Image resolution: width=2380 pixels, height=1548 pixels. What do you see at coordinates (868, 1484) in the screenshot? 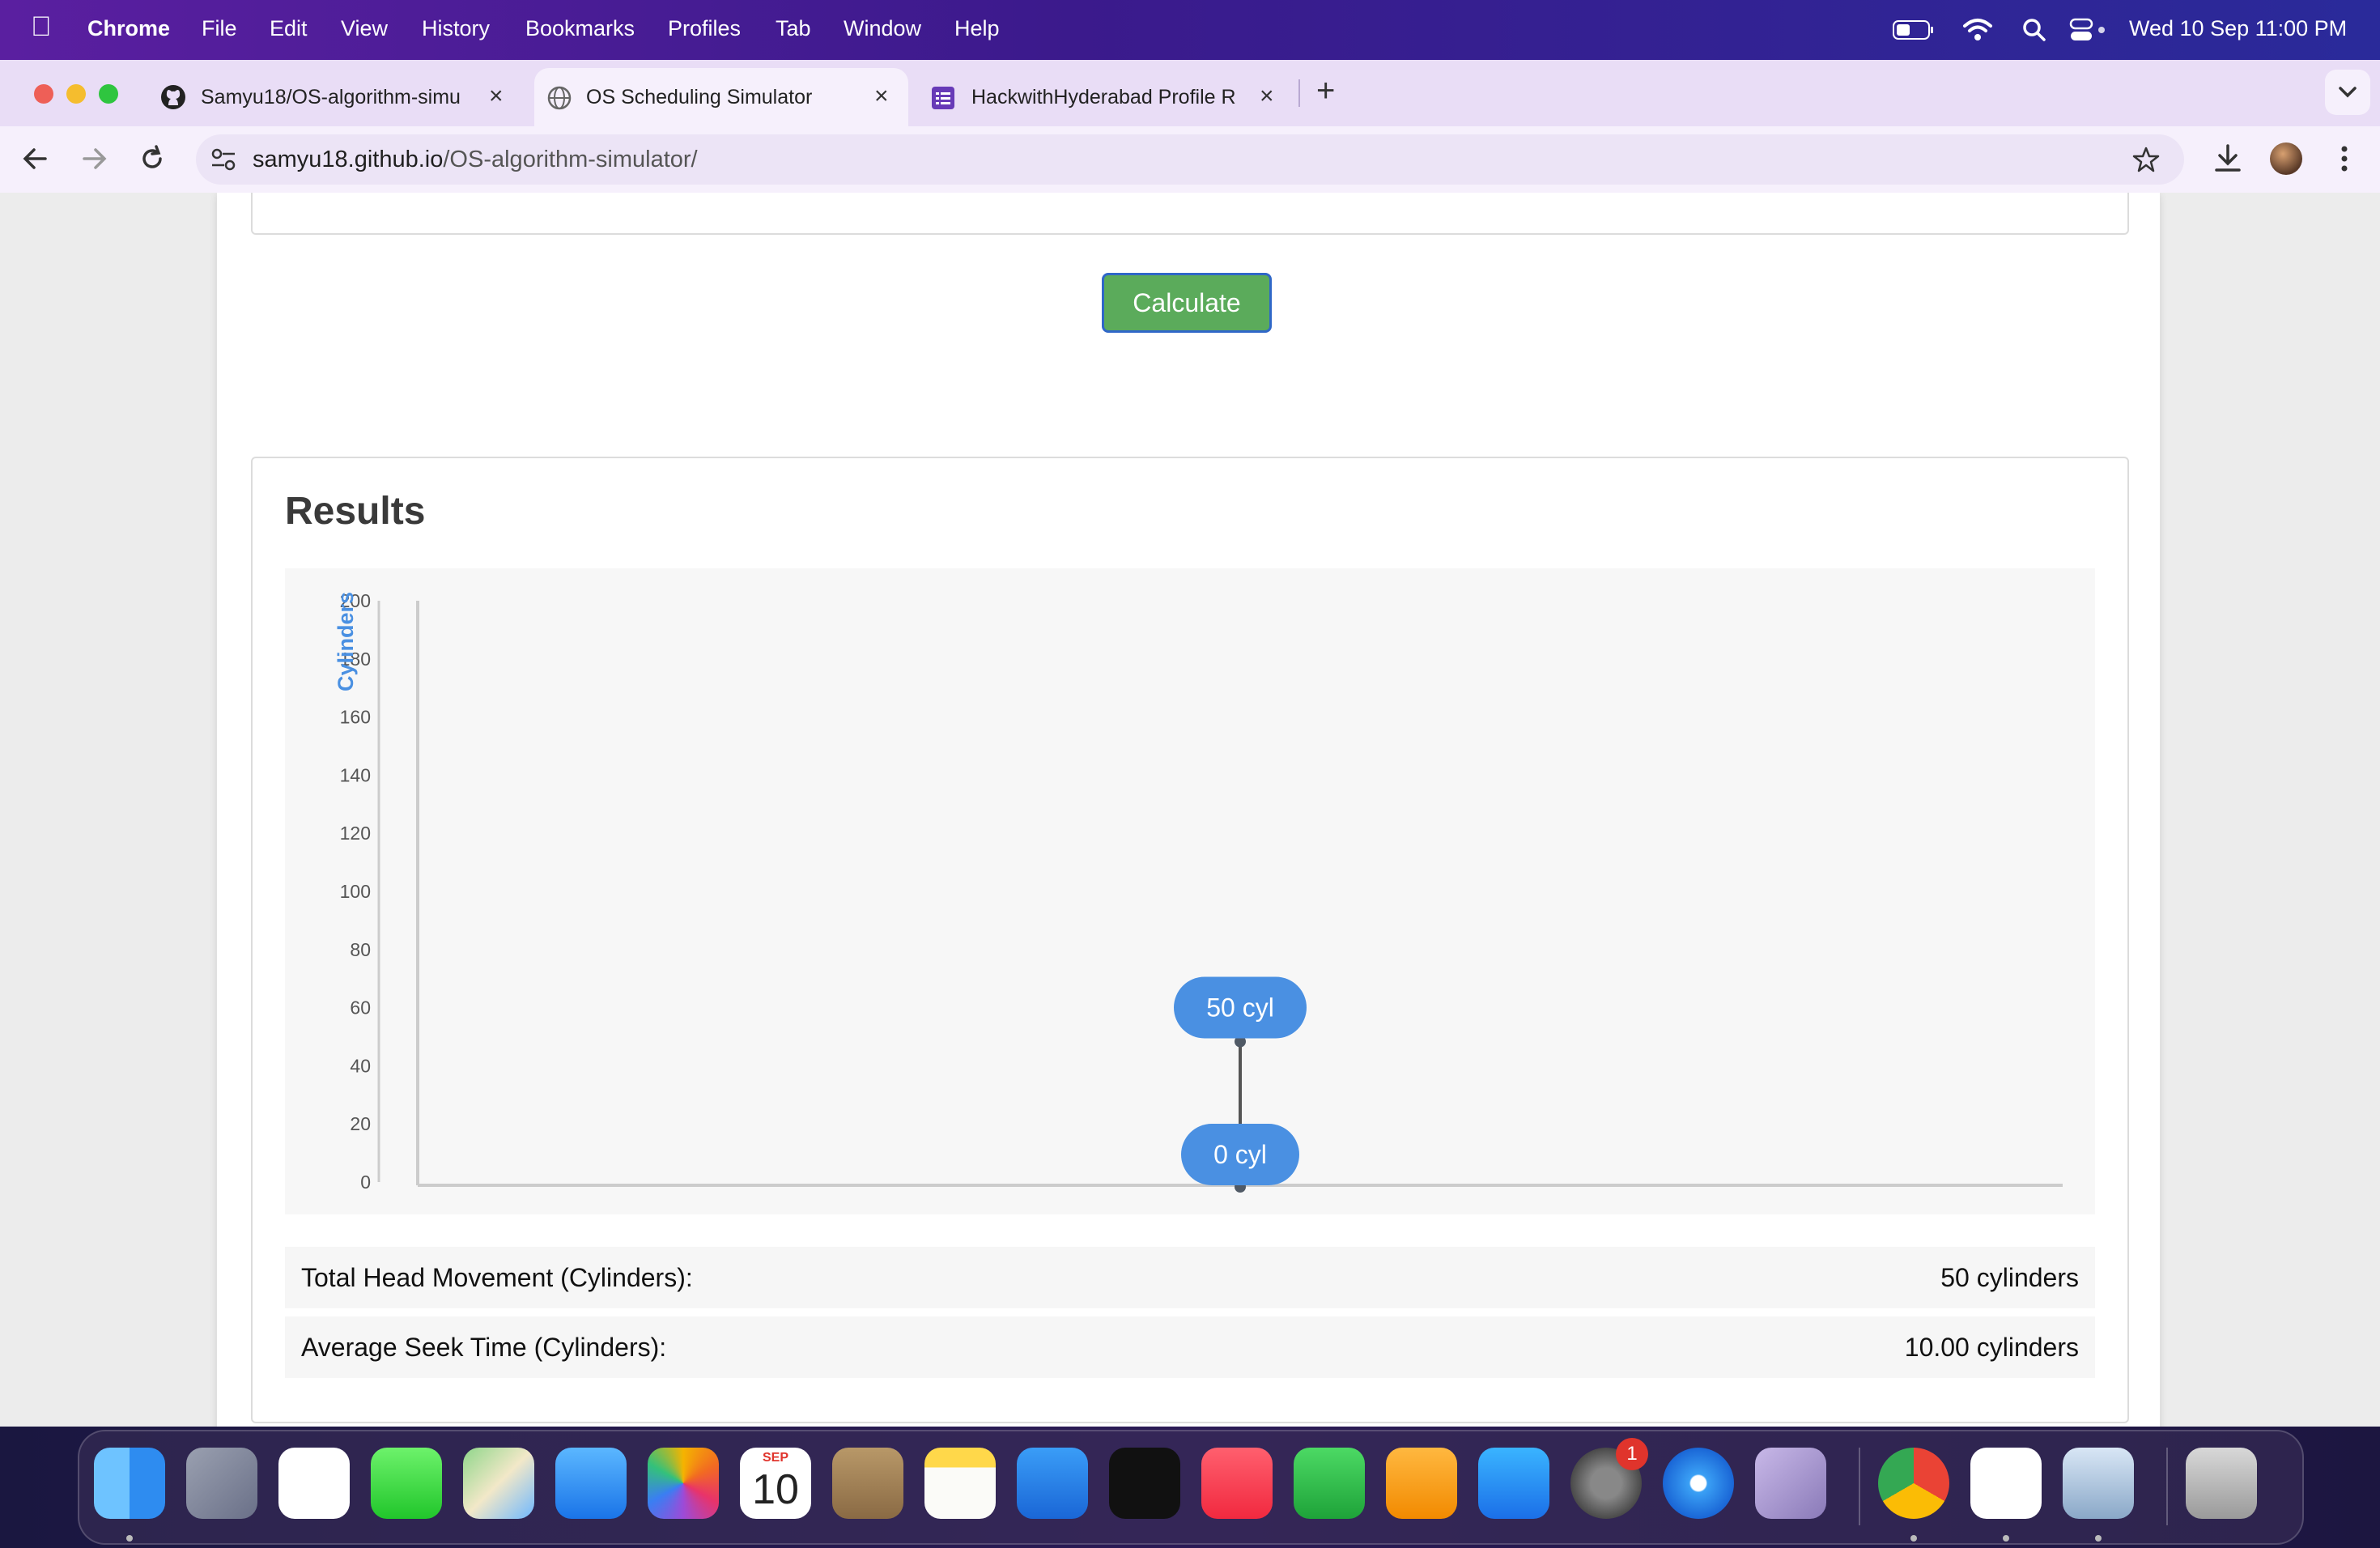
I see `contacts-icon` at bounding box center [868, 1484].